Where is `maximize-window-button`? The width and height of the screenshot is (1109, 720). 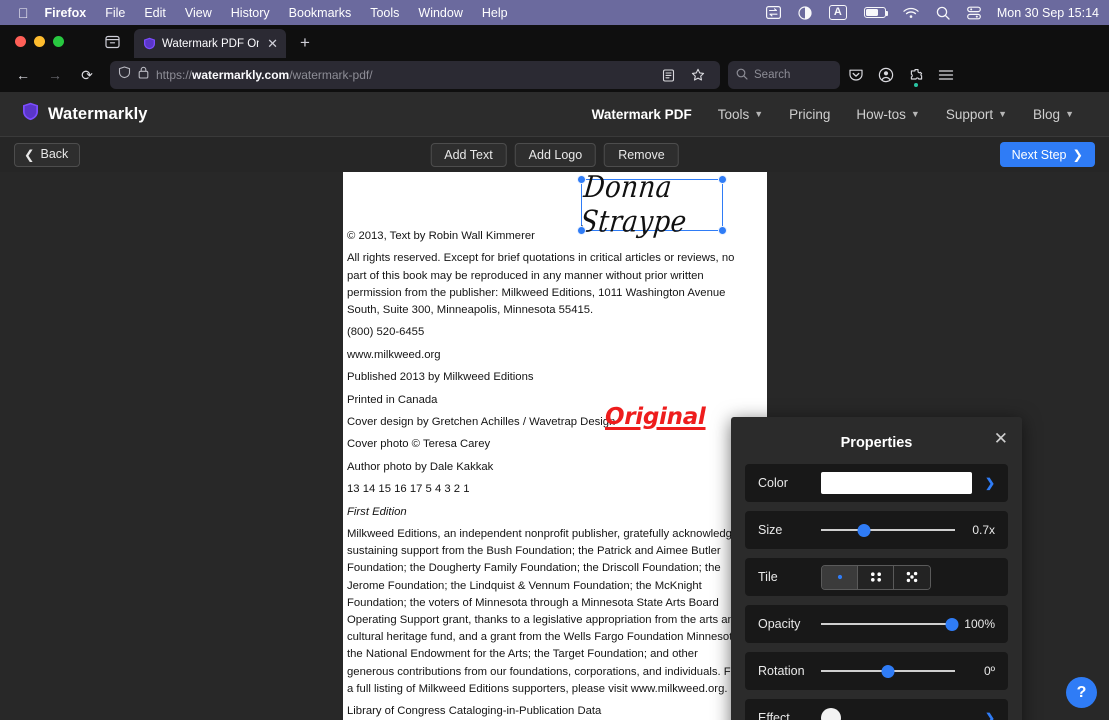 maximize-window-button is located at coordinates (58, 41).